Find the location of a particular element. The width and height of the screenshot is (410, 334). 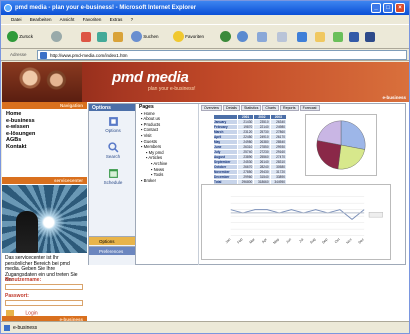

app-nav-options: Options is located at coordinates (113, 124).